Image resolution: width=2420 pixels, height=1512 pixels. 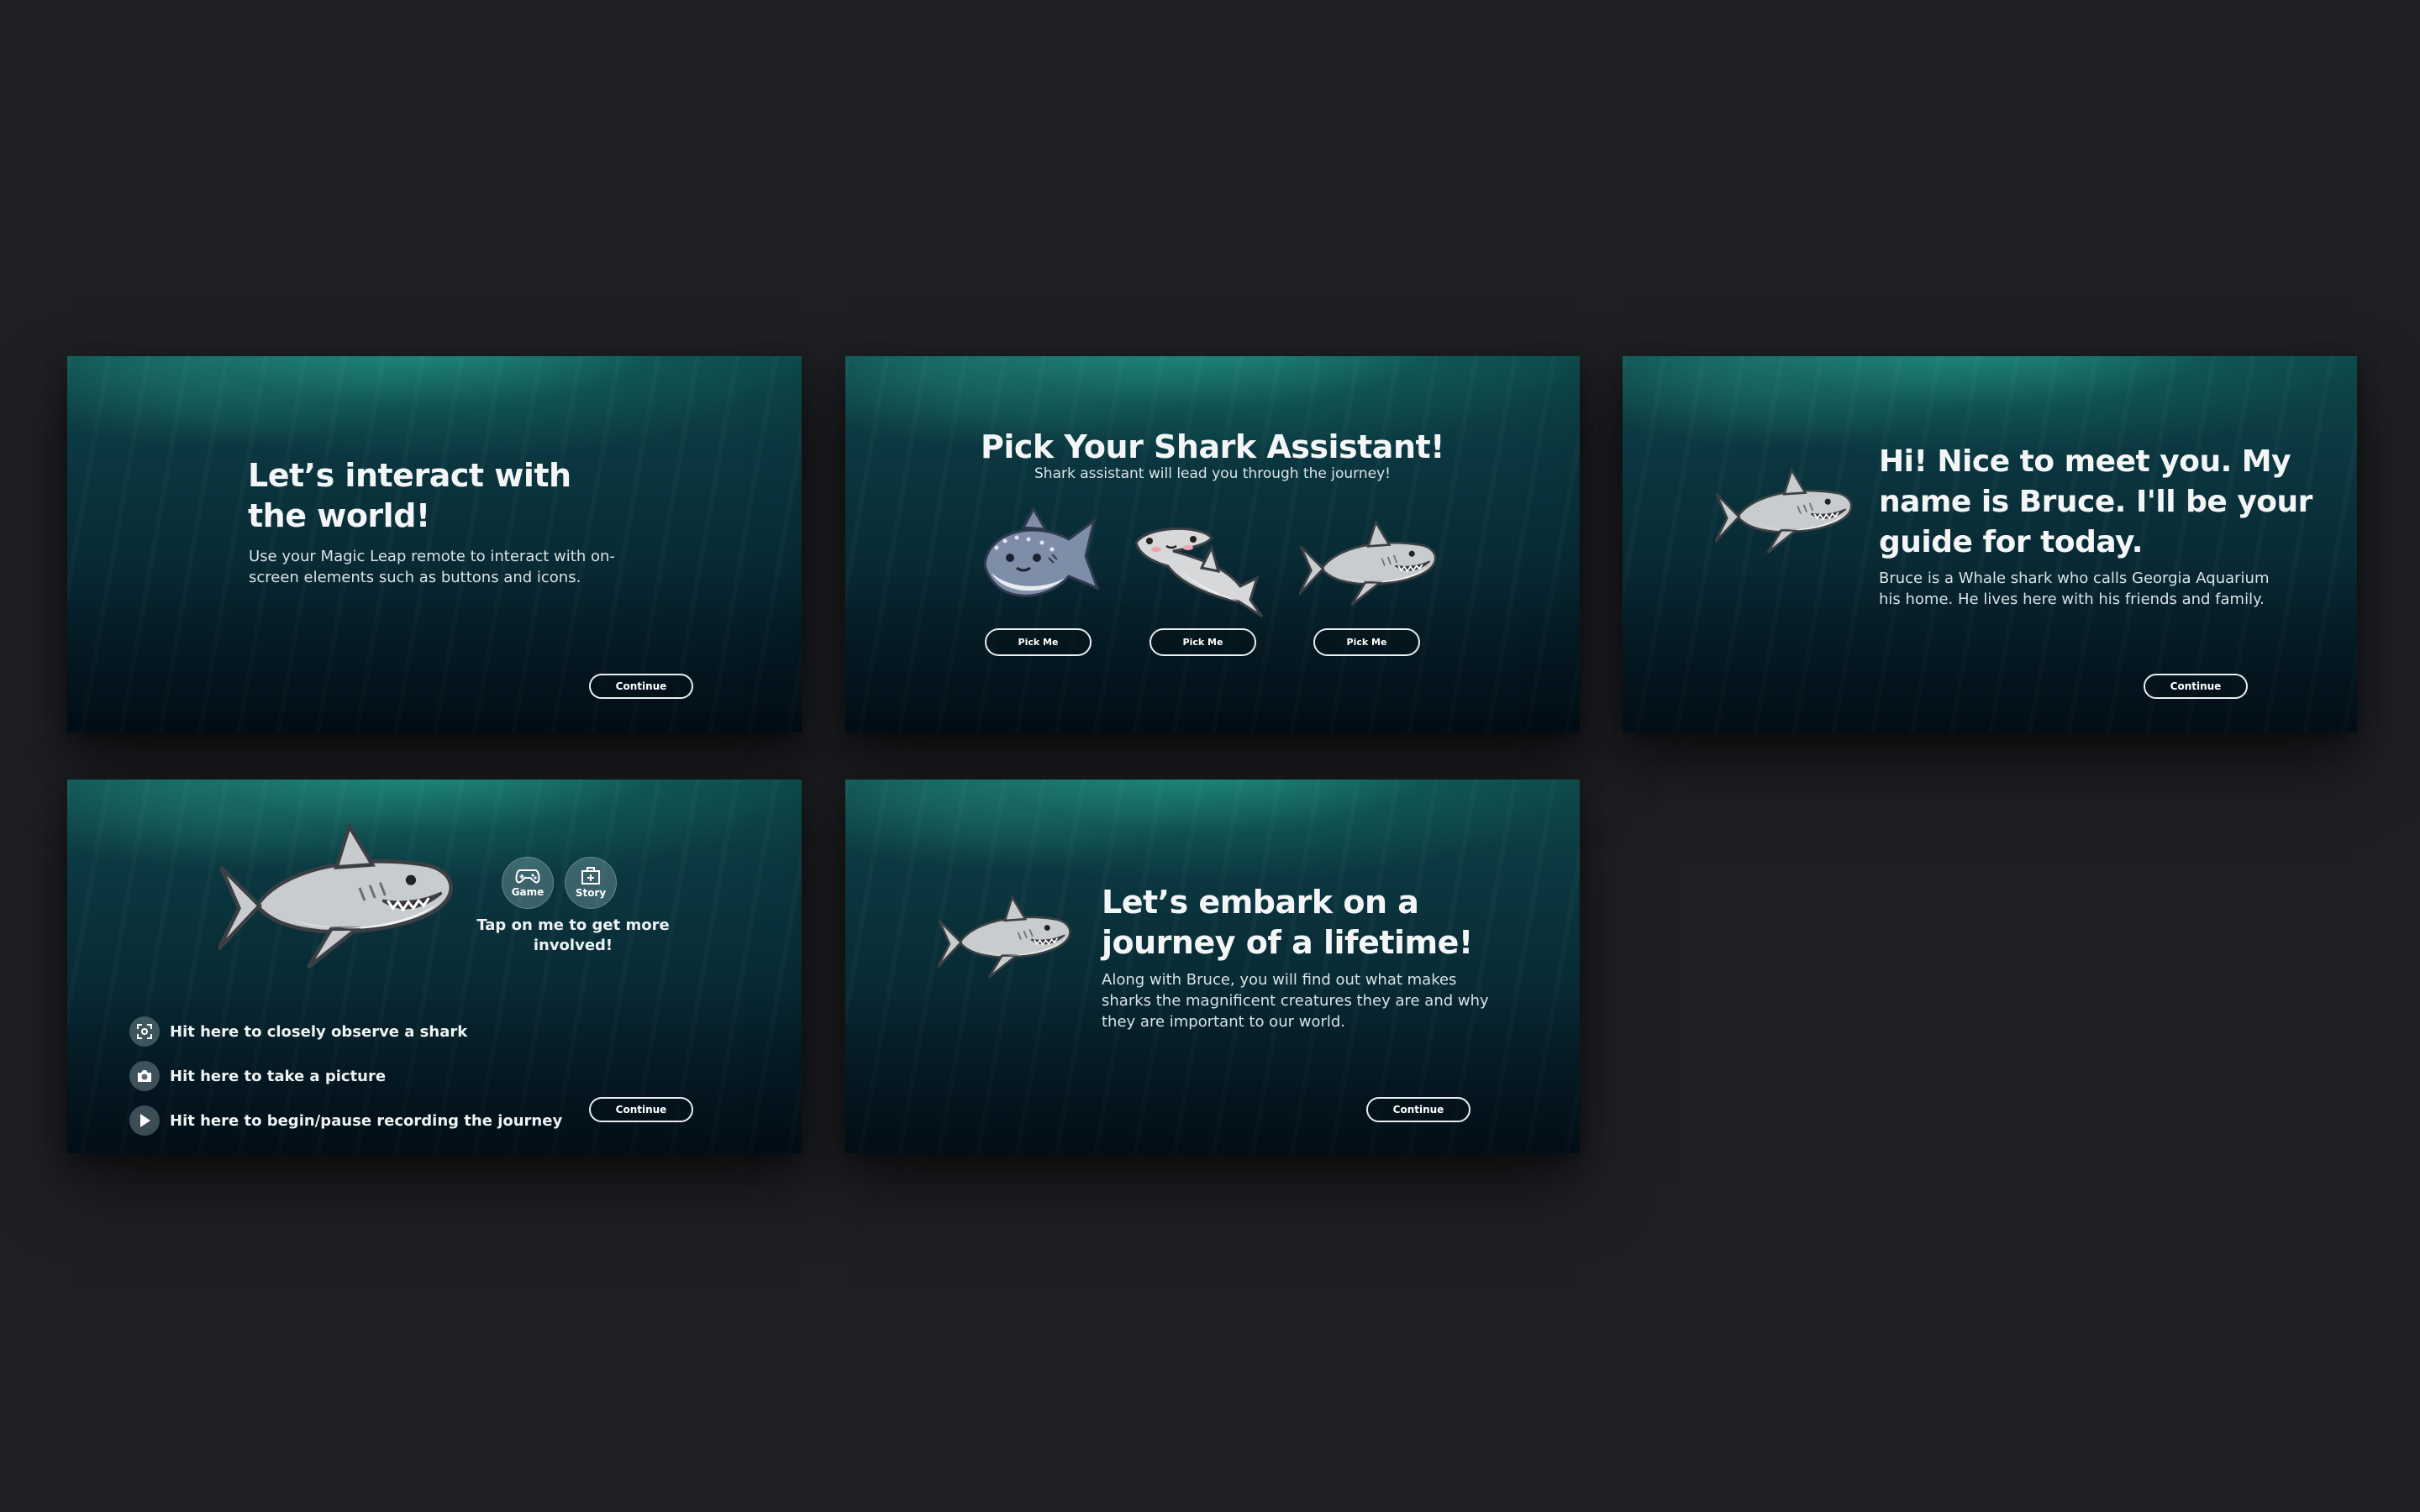 What do you see at coordinates (144, 1120) in the screenshot?
I see `play-icon` at bounding box center [144, 1120].